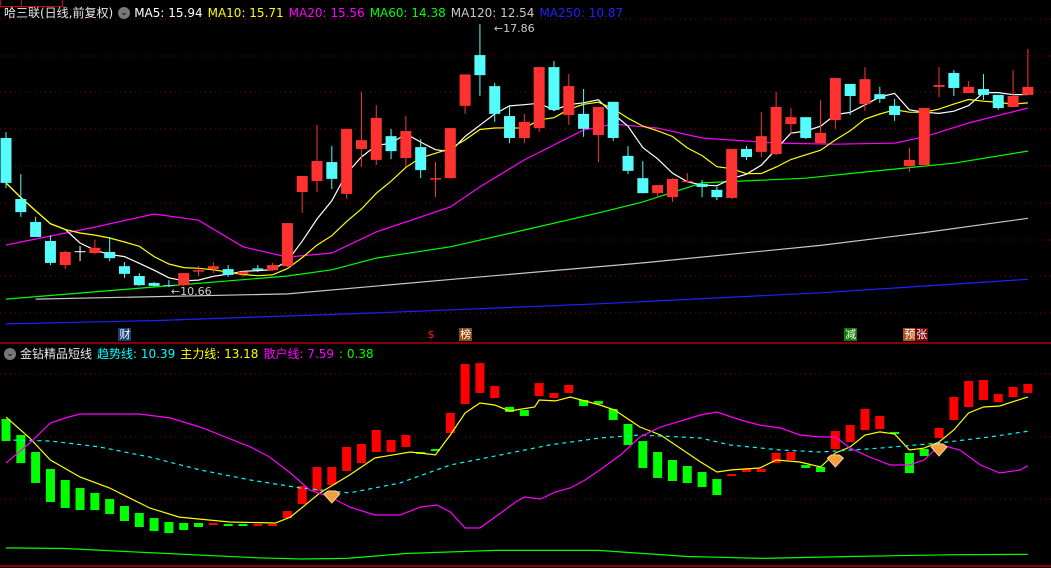 This screenshot has width=1051, height=568. I want to click on signal-marker: 减, so click(851, 334).